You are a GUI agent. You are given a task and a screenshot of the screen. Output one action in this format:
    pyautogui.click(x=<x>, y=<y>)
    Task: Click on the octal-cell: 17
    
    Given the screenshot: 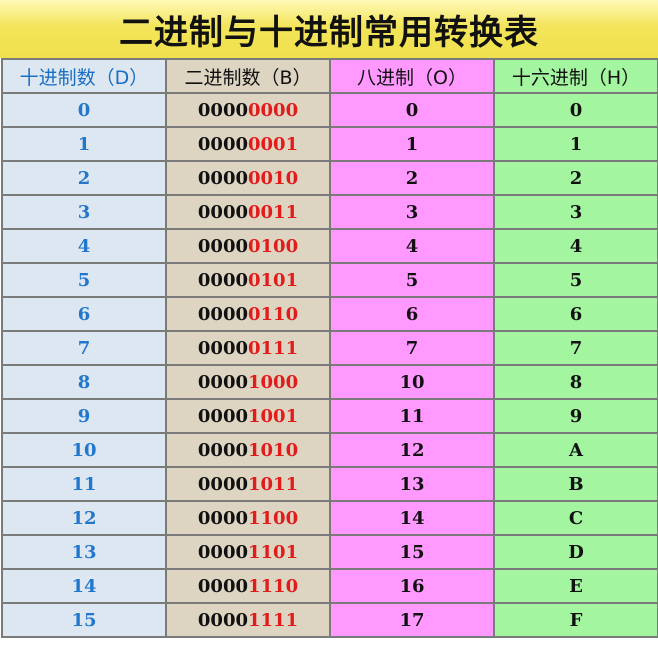 What is the action you would take?
    pyautogui.click(x=412, y=620)
    